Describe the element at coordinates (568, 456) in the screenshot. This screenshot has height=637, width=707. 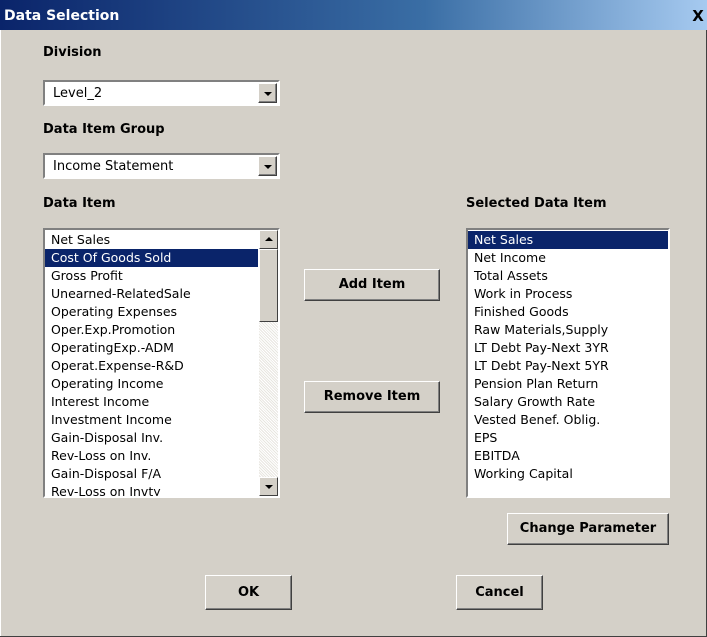
I see `list-item: EBITDA` at that location.